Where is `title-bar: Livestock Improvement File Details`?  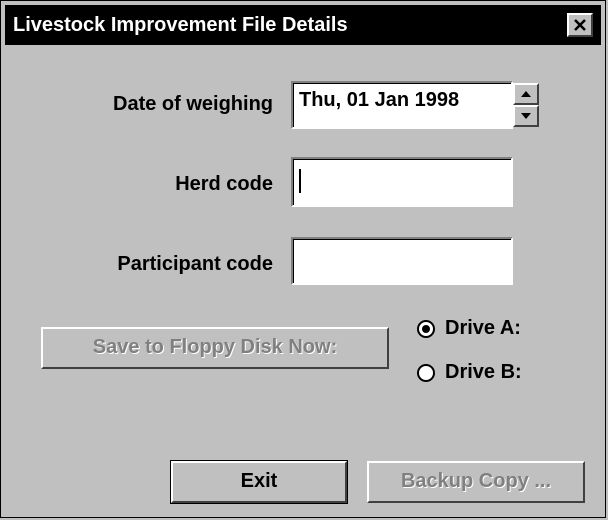
title-bar: Livestock Improvement File Details is located at coordinates (303, 25).